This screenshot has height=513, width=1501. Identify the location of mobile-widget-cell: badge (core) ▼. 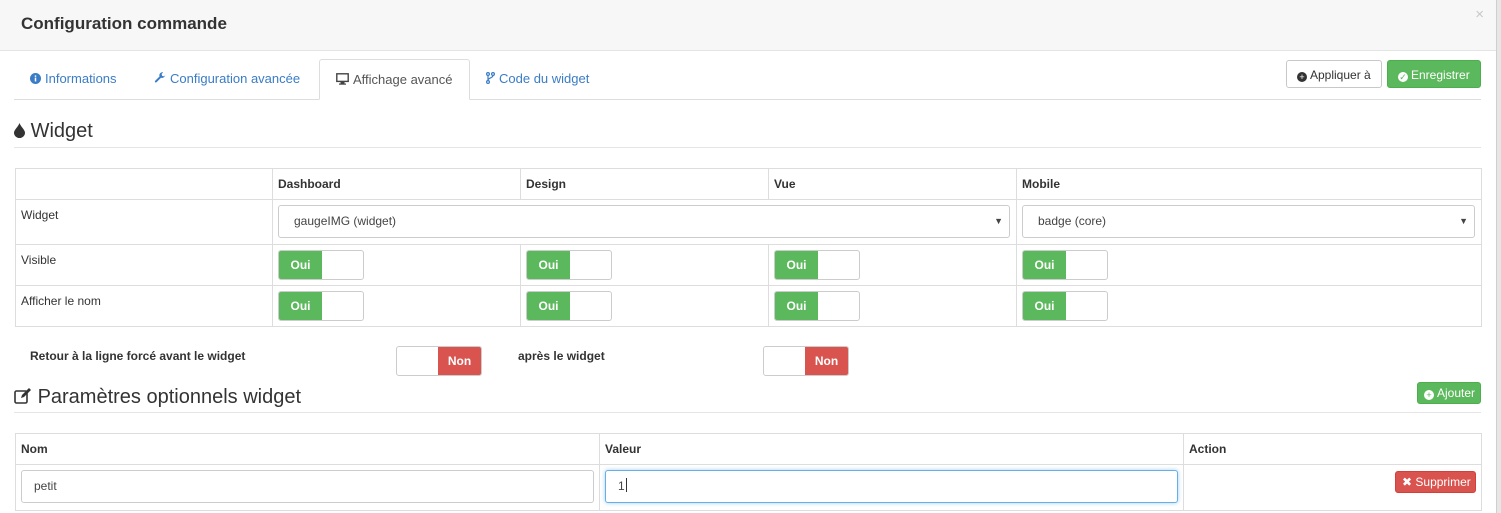
(1249, 222).